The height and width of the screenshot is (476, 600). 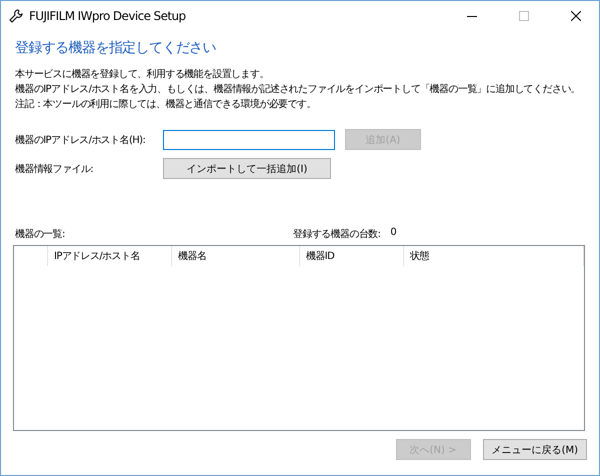 What do you see at coordinates (494, 256) in the screenshot?
I see `column-header: 状態` at bounding box center [494, 256].